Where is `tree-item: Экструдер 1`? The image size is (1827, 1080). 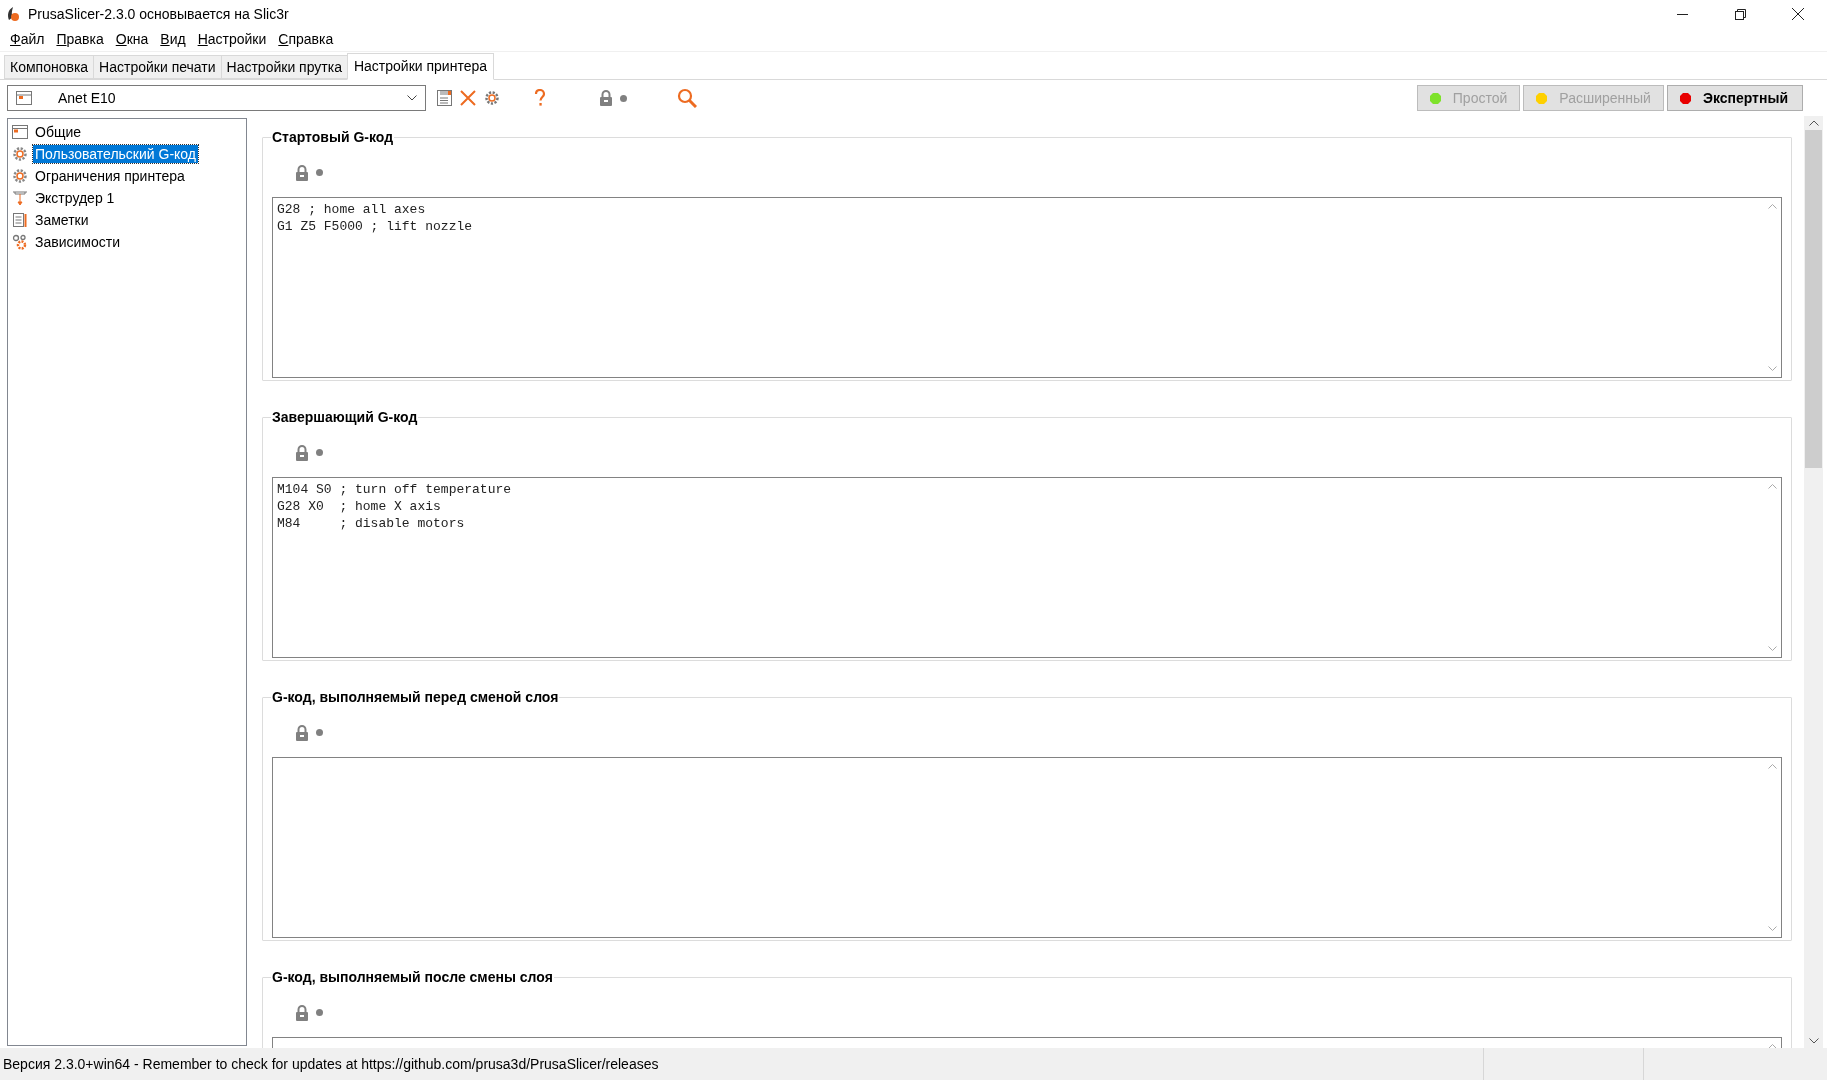
tree-item: Экструдер 1 is located at coordinates (75, 198).